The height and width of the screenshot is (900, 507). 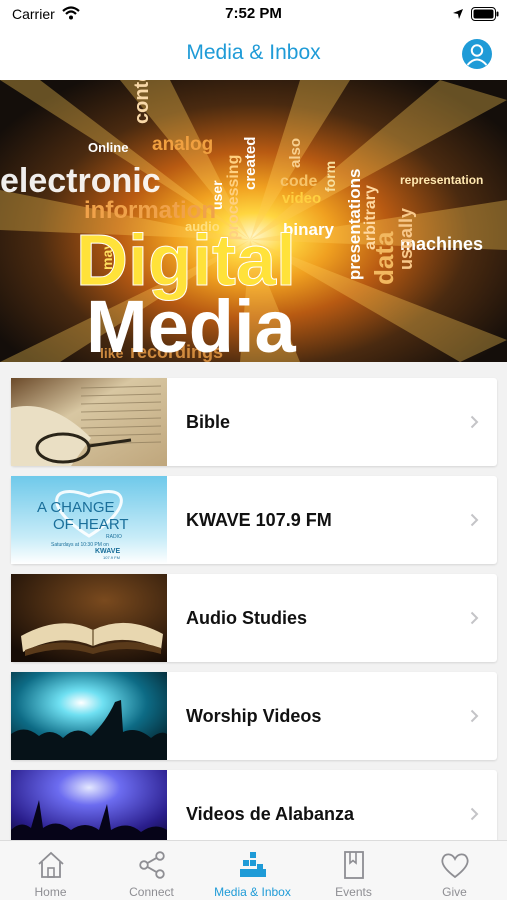 I want to click on bible-thumbnail, so click(x=89, y=422).